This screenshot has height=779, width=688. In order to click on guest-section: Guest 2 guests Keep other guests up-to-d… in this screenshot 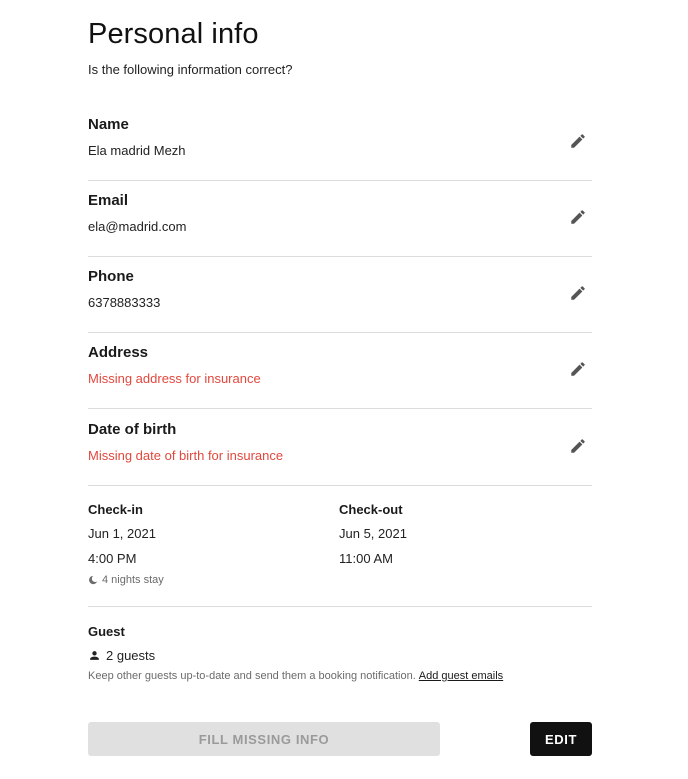, I will do `click(340, 652)`.